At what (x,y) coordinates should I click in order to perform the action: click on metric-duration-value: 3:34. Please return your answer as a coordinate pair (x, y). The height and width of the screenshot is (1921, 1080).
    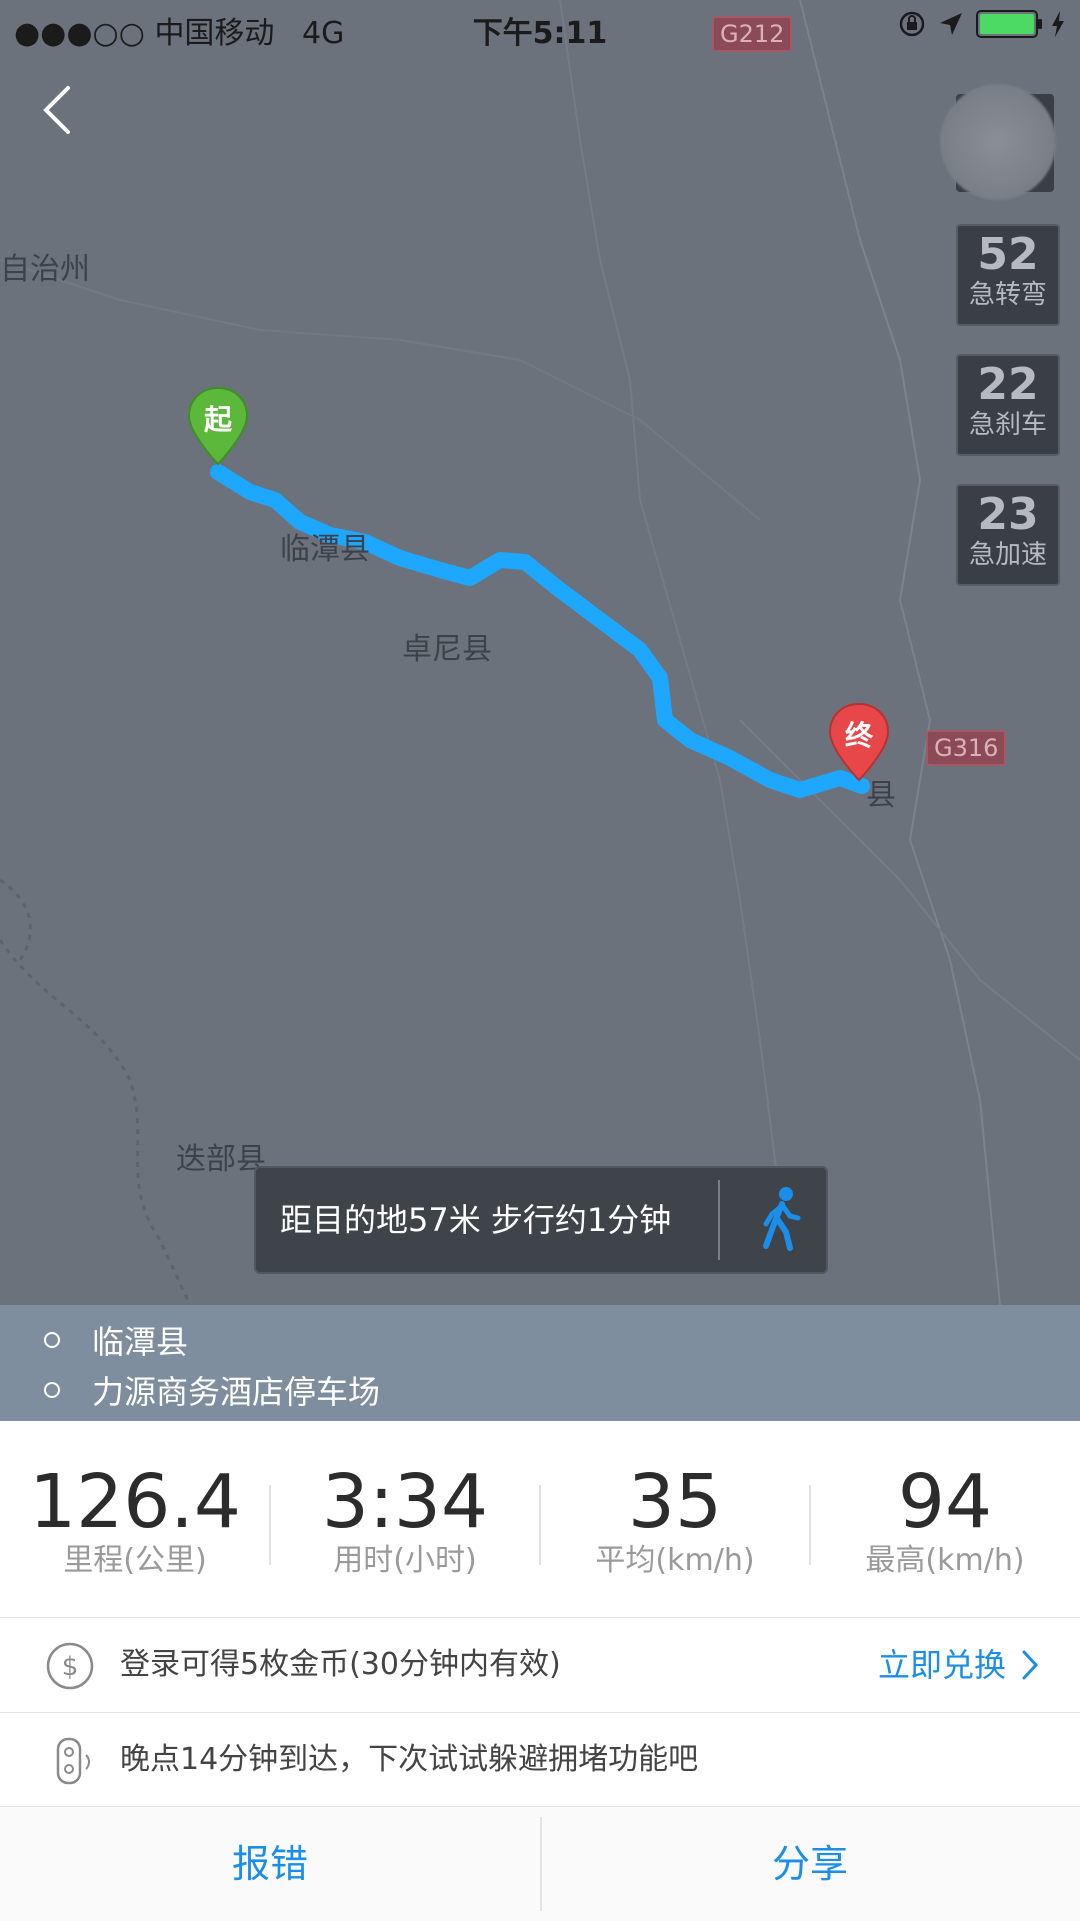
    Looking at the image, I should click on (405, 1502).